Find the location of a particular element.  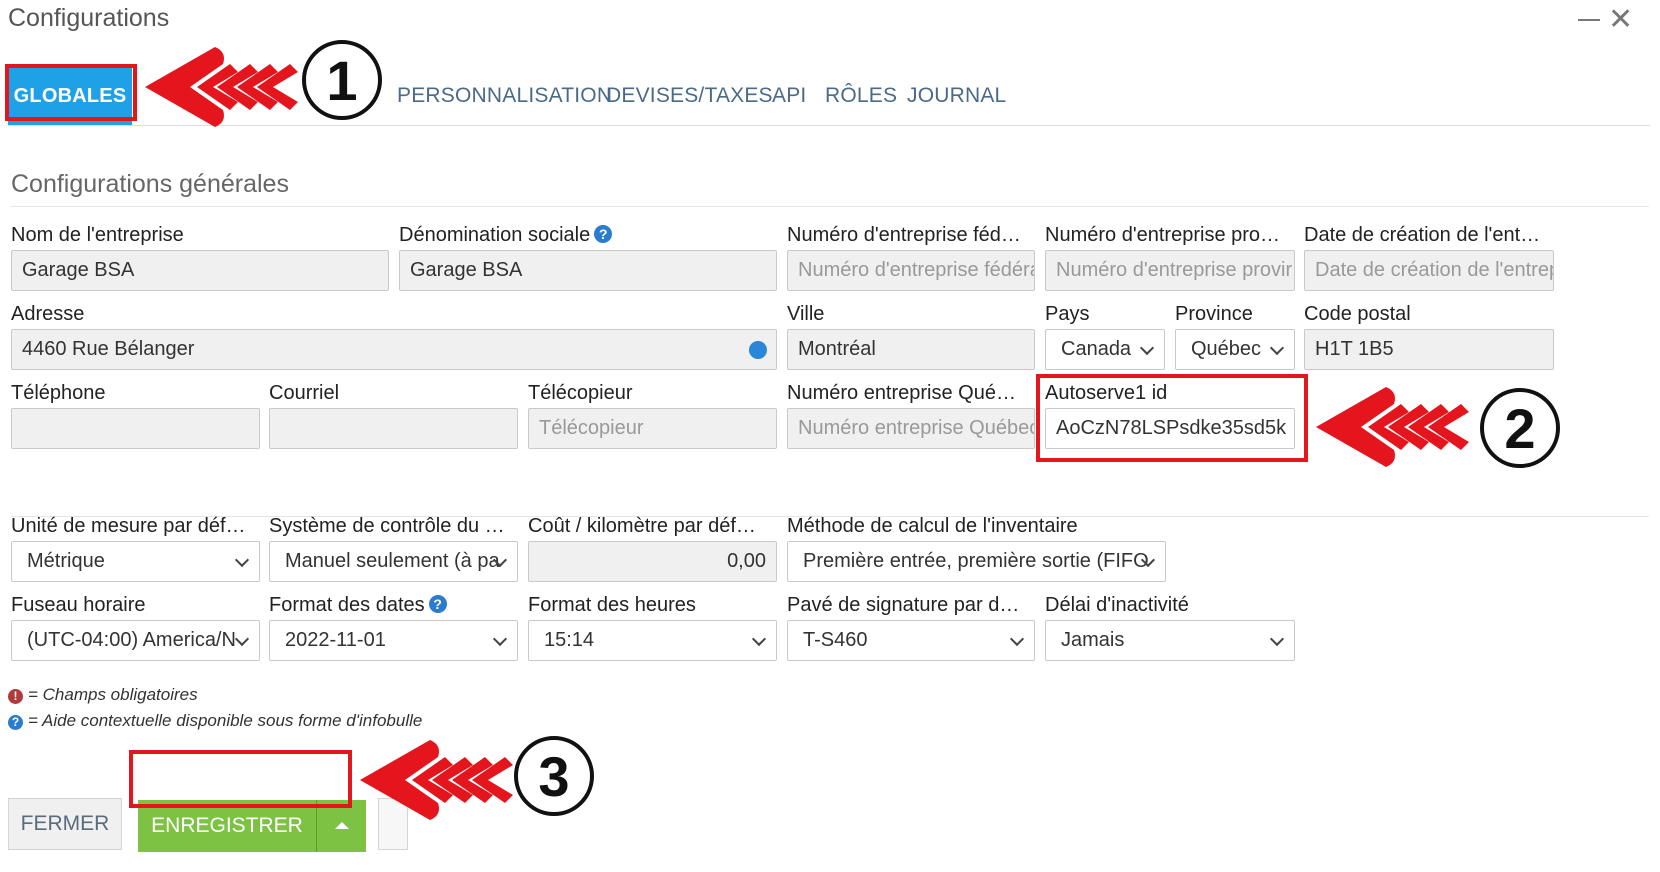

label-ville: Ville is located at coordinates (806, 314).